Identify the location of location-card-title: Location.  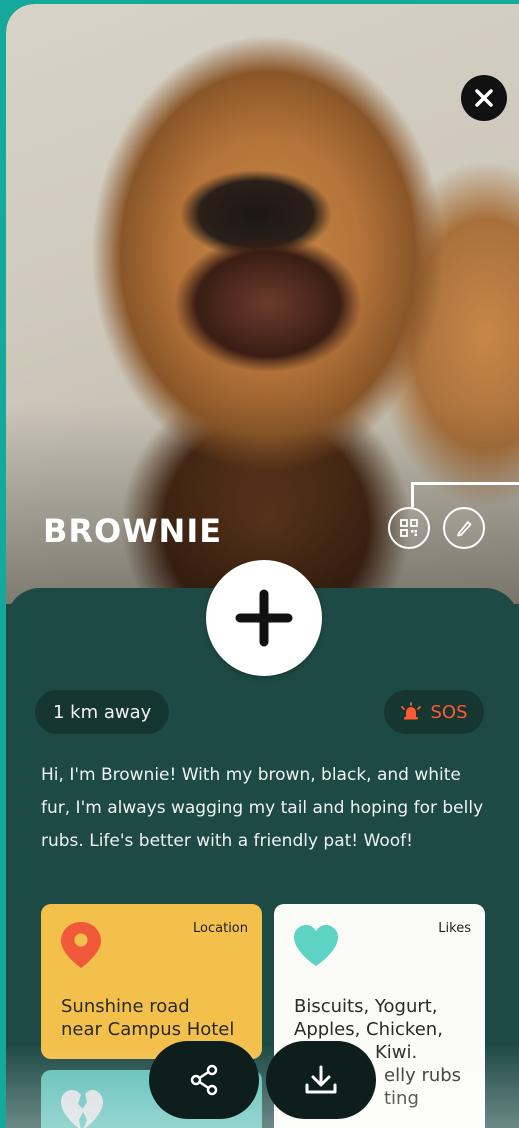
(220, 928).